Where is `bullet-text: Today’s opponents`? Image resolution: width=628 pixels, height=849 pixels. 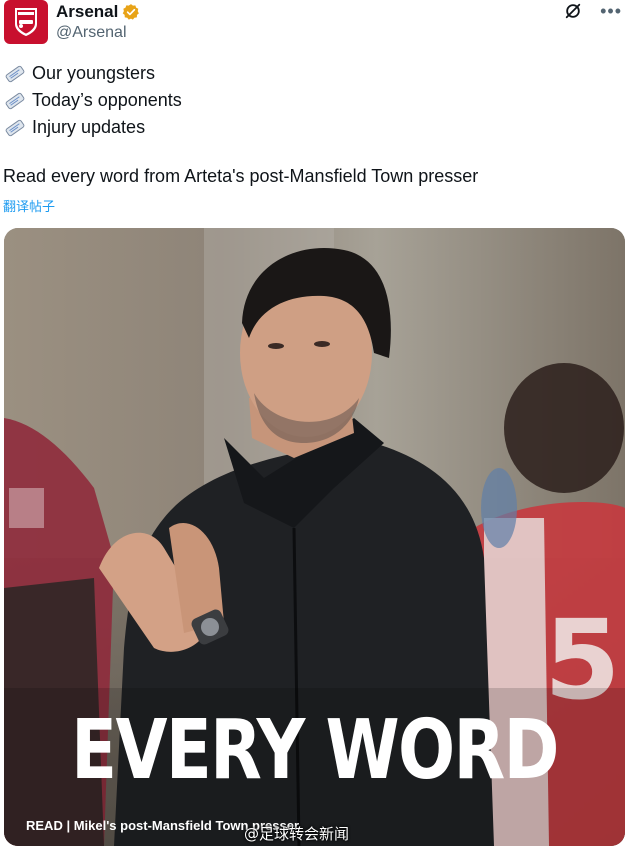 bullet-text: Today’s opponents is located at coordinates (107, 100).